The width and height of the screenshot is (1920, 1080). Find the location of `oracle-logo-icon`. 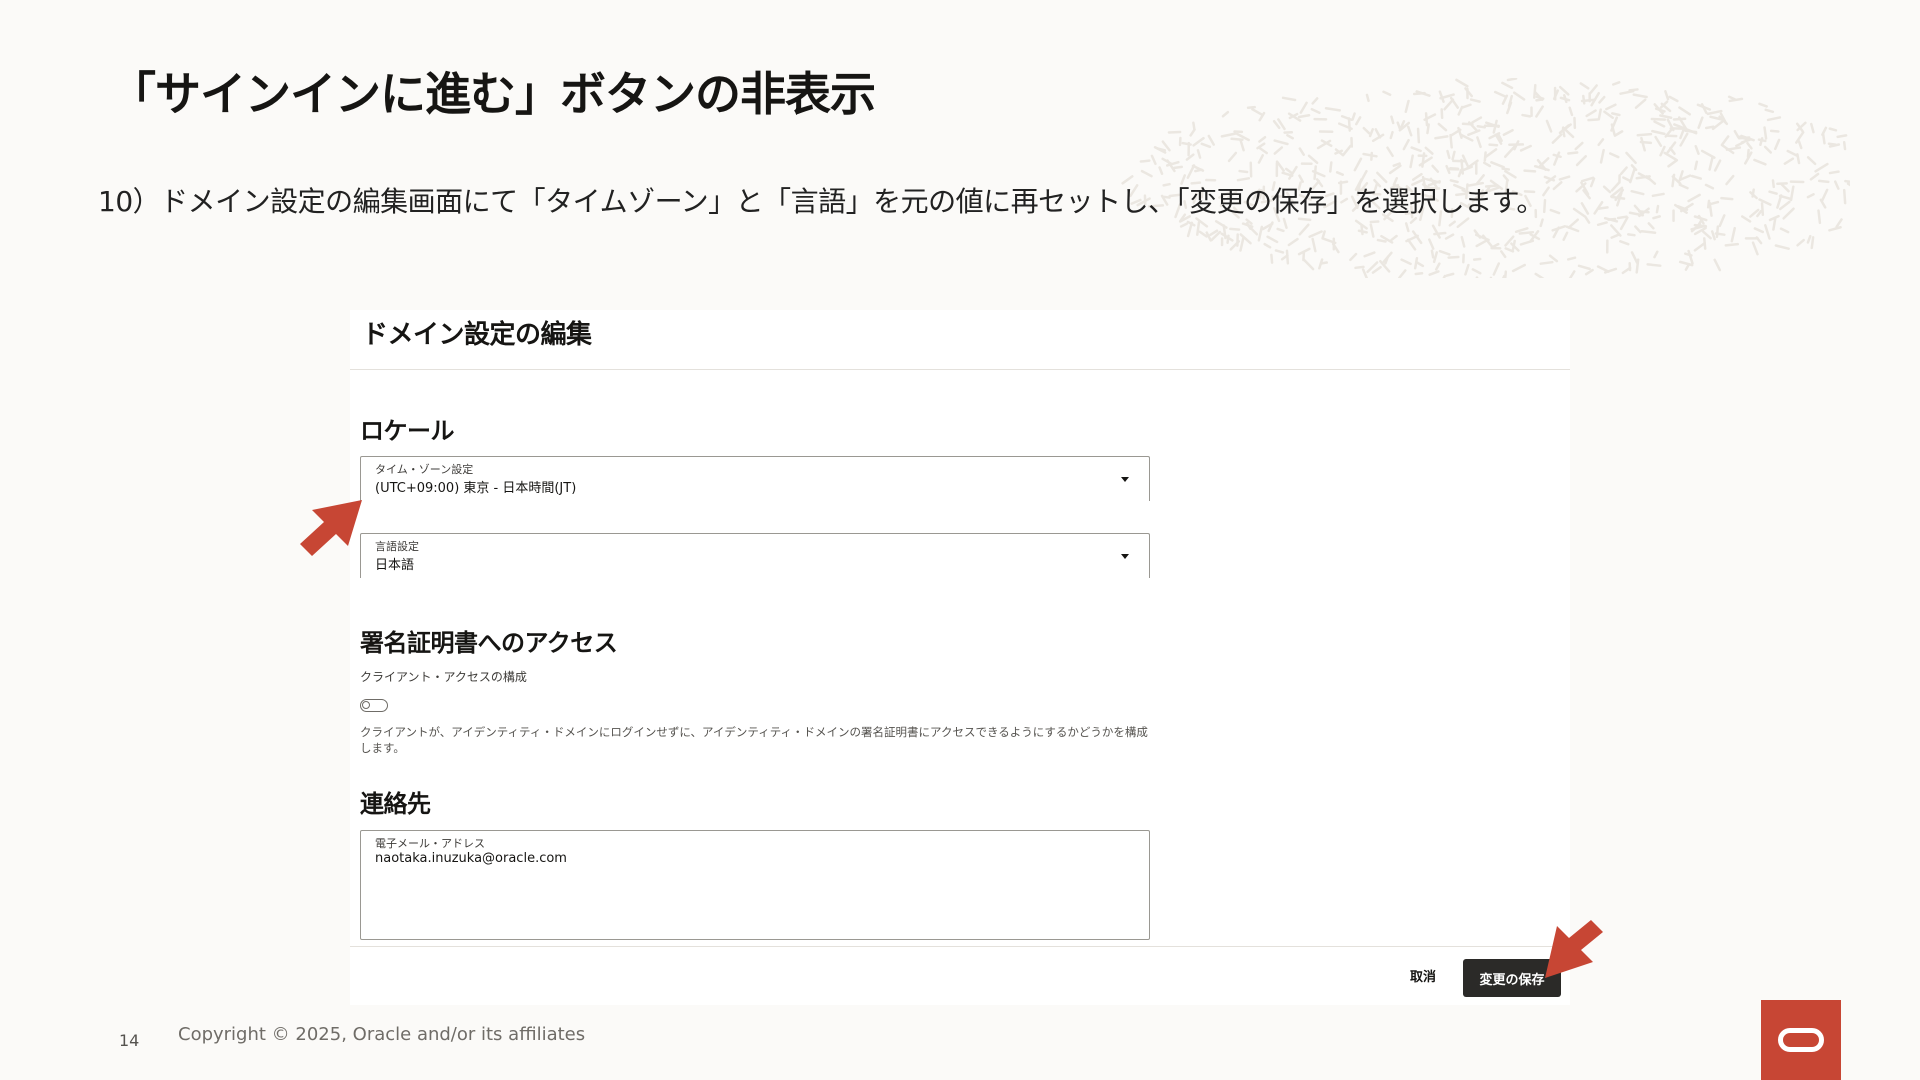

oracle-logo-icon is located at coordinates (1801, 1040).